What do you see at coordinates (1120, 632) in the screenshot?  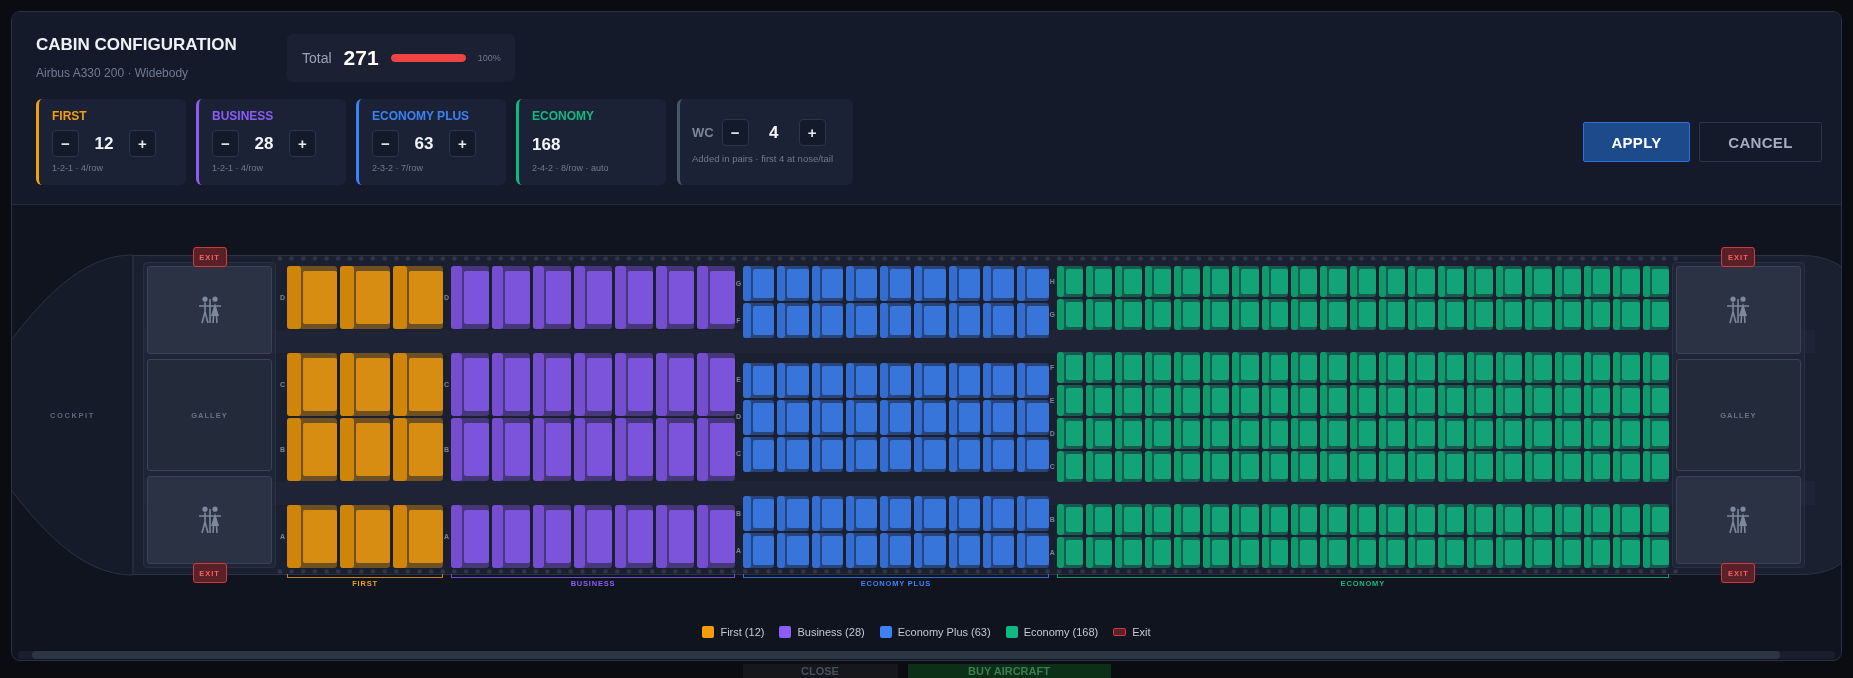 I see `exit-swatch-icon` at bounding box center [1120, 632].